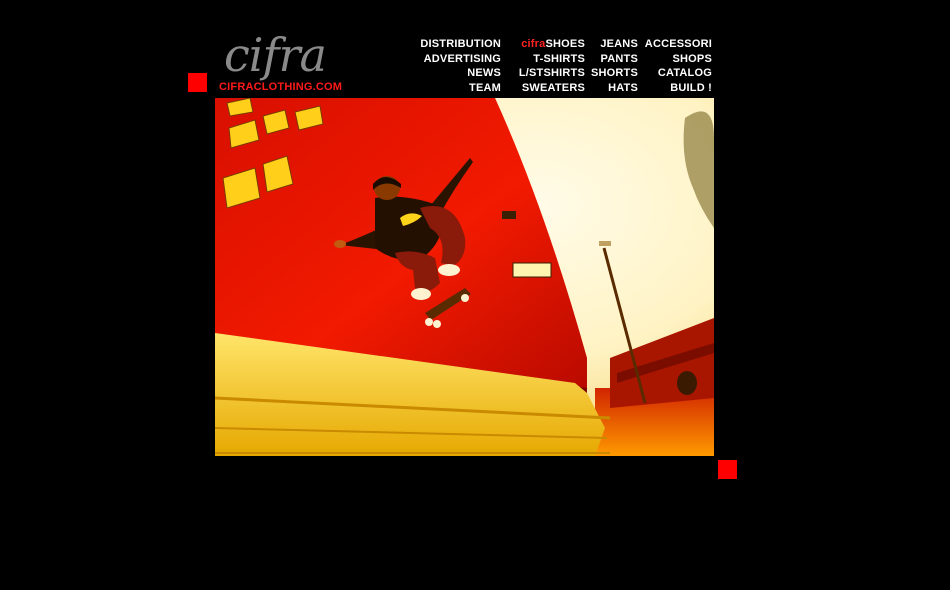 This screenshot has width=950, height=590. I want to click on nav-accessori: ACCESSORI, so click(678, 44).